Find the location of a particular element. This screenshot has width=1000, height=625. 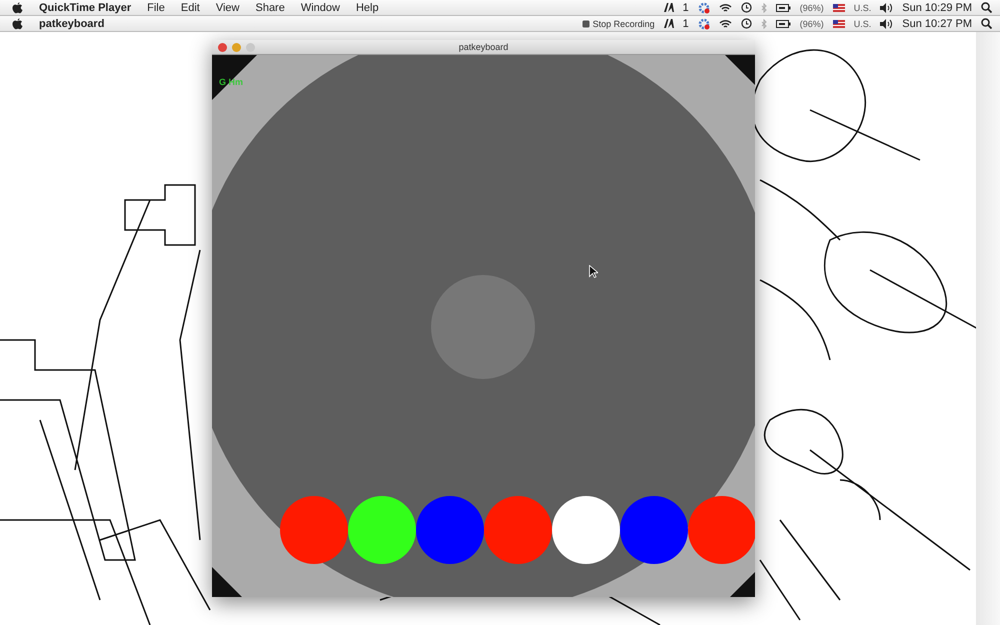

menu-item: Window is located at coordinates (320, 8).